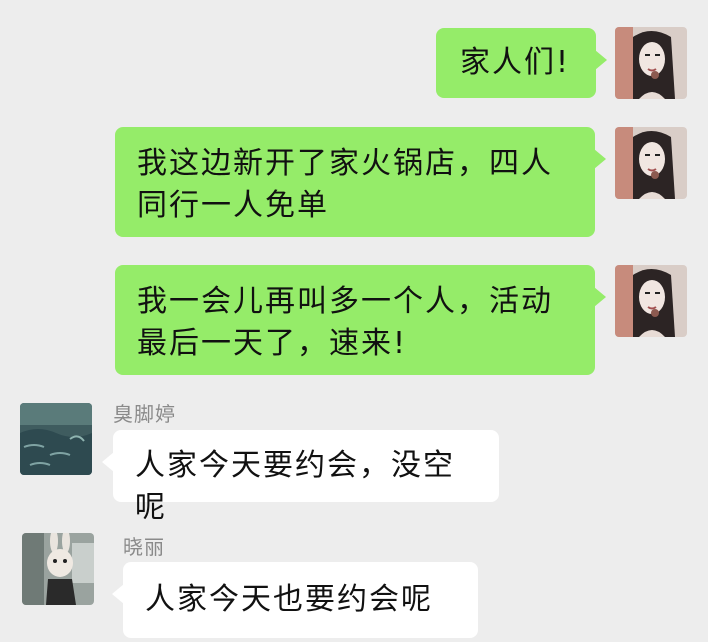 Image resolution: width=708 pixels, height=642 pixels. I want to click on message-text: 人家今天要约会，没空呢, so click(295, 486).